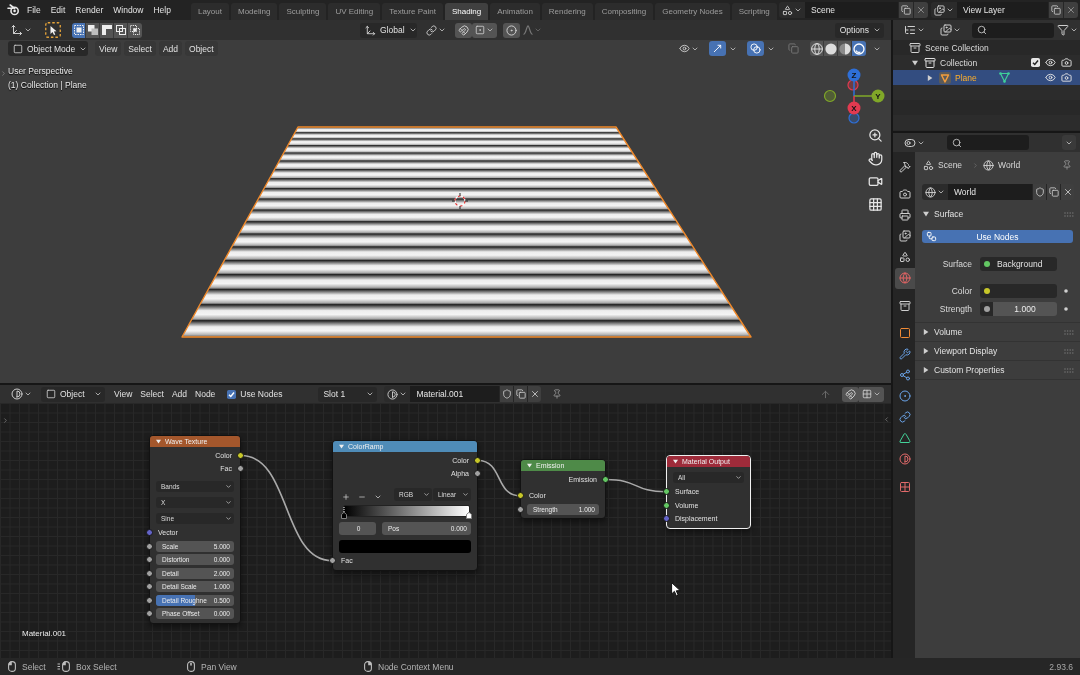  Describe the element at coordinates (108, 48) in the screenshot. I see `menu-button: View` at that location.